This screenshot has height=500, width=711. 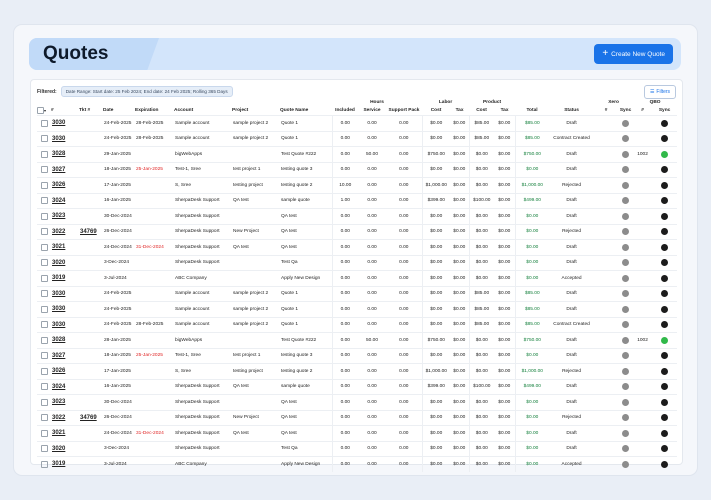 I want to click on quote-number: 3024, so click(x=65, y=386).